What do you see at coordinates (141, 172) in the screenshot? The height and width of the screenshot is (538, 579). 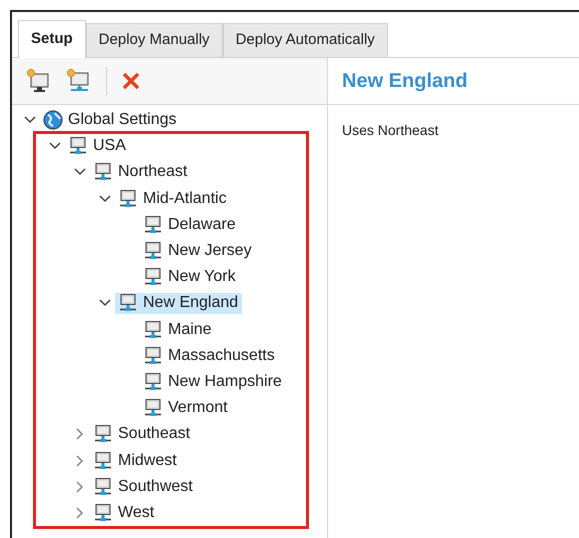 I see `tree-item: Northeast` at bounding box center [141, 172].